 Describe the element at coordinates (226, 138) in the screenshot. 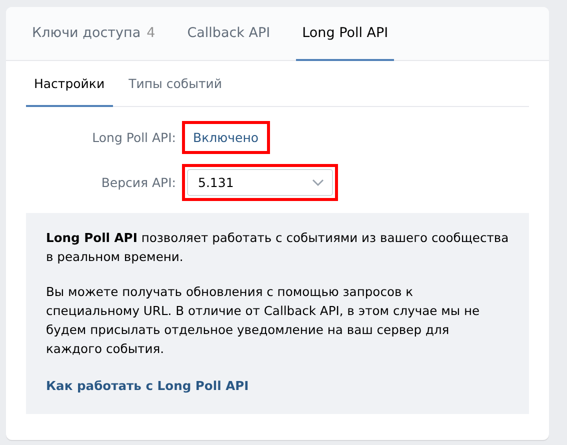

I see `status-value: Включено` at that location.